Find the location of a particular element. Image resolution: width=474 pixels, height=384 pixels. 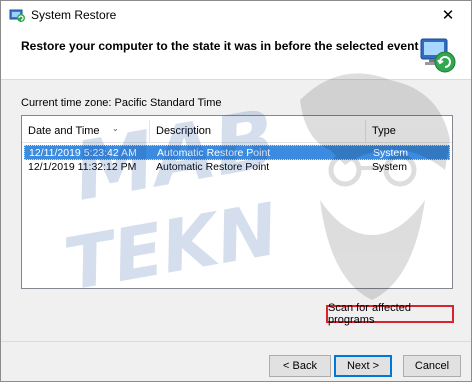

cancel-button: Cancel is located at coordinates (432, 366).